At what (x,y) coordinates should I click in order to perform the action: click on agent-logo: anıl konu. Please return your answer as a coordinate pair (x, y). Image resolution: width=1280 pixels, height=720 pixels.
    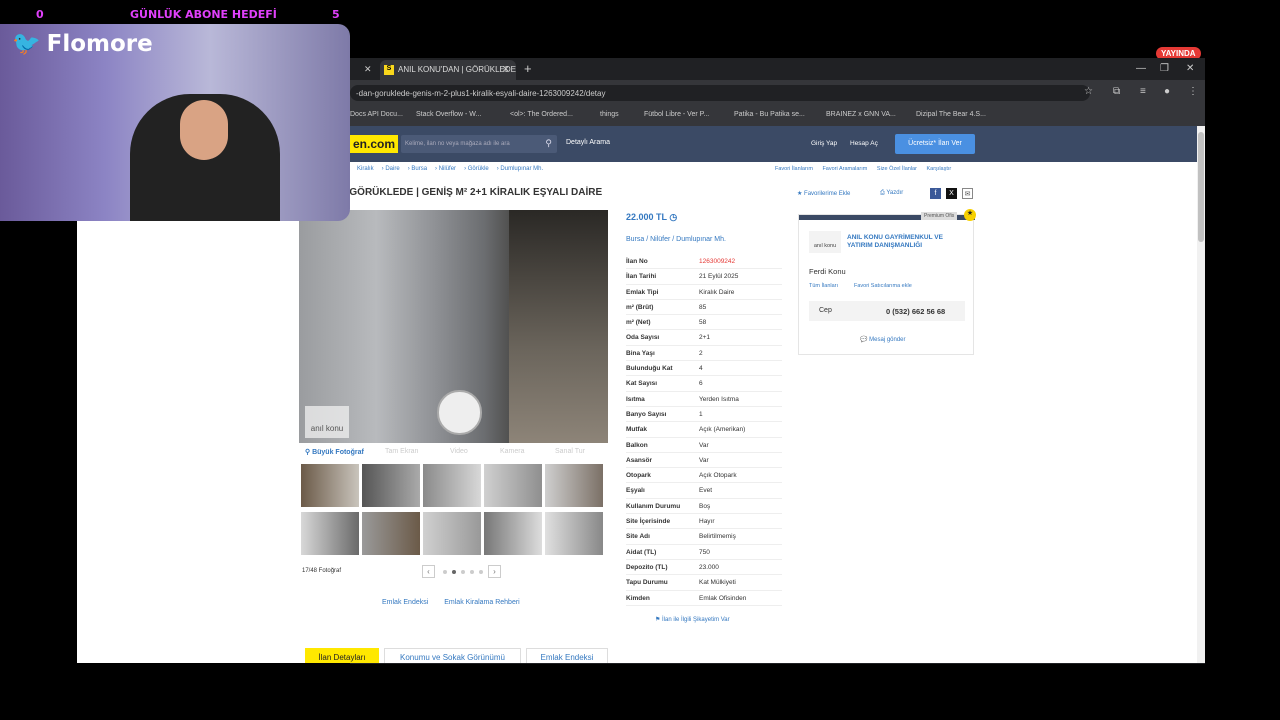
    Looking at the image, I should click on (825, 242).